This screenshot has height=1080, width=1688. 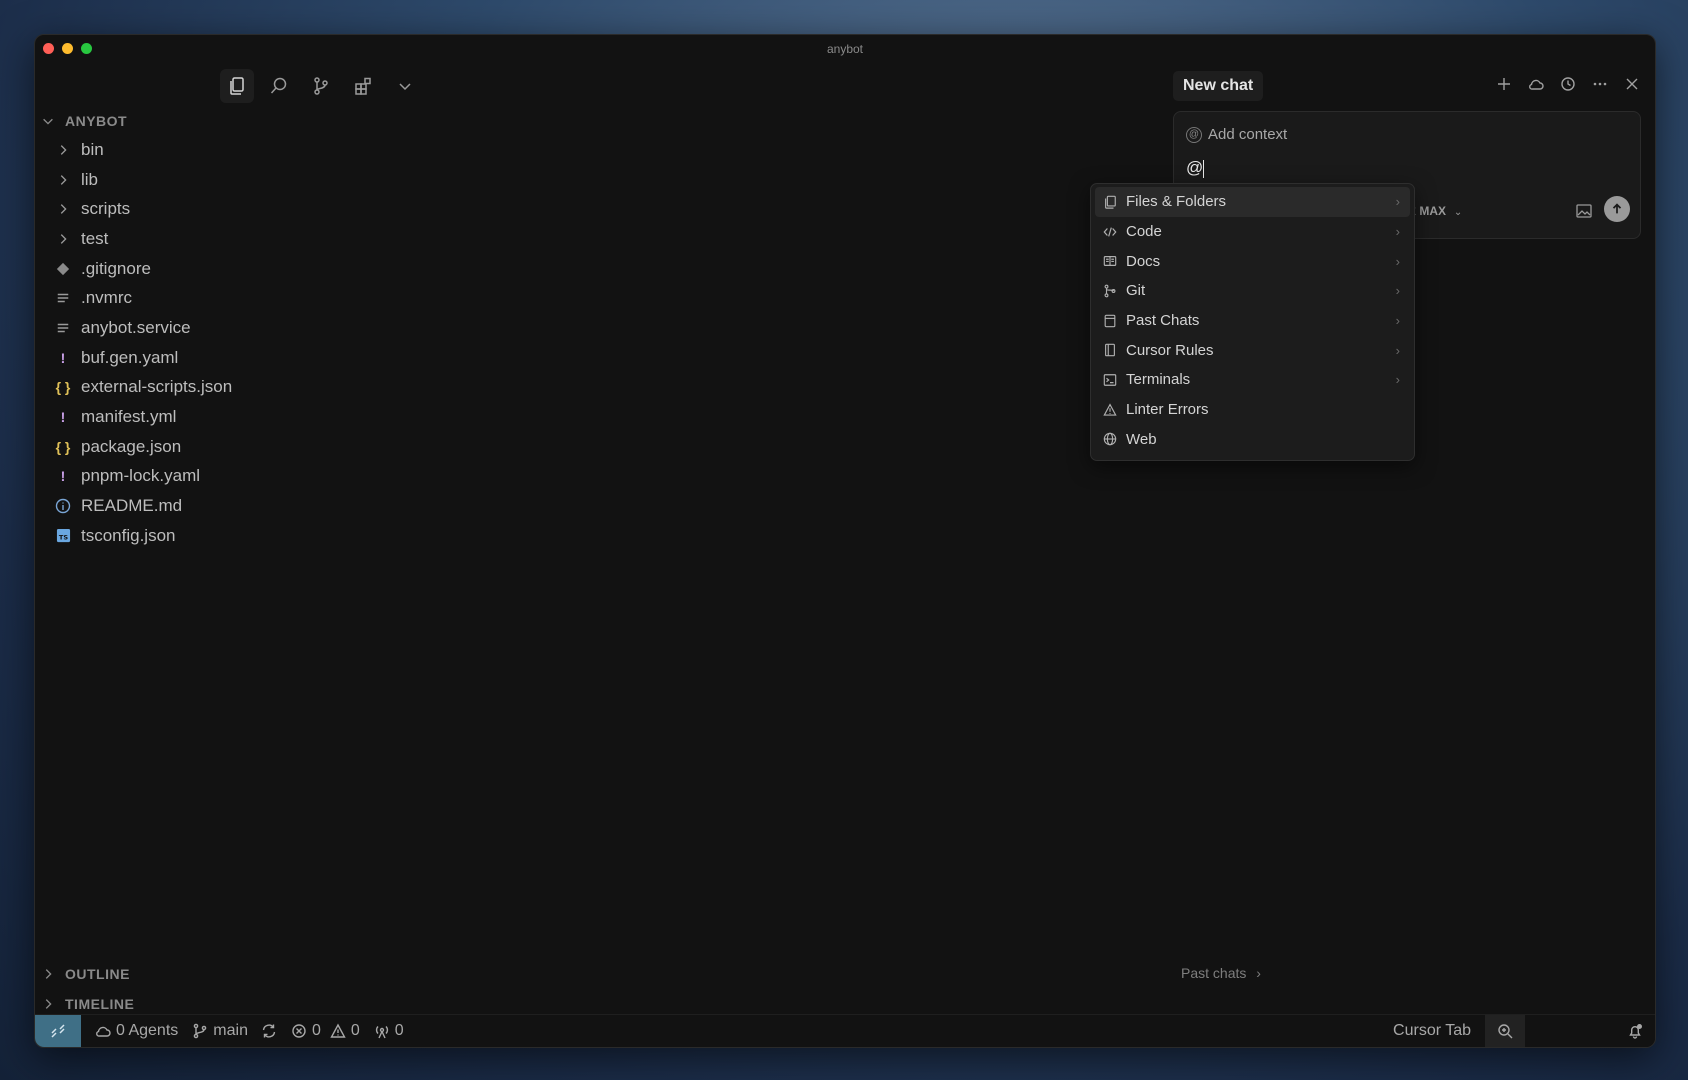 I want to click on file-item: README.md, so click(x=245, y=506).